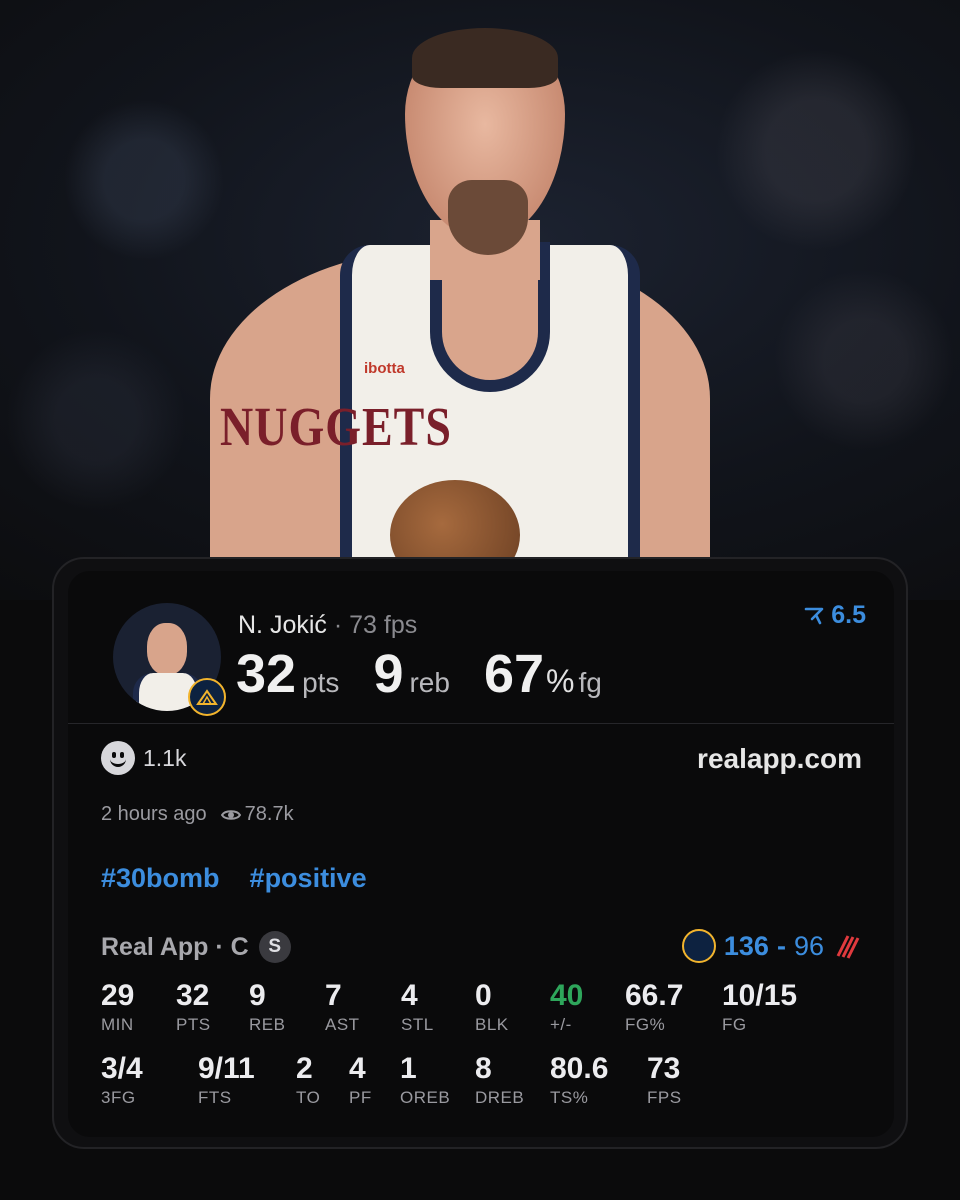  Describe the element at coordinates (561, 1024) in the screenshot. I see `stat-label: +/-` at that location.